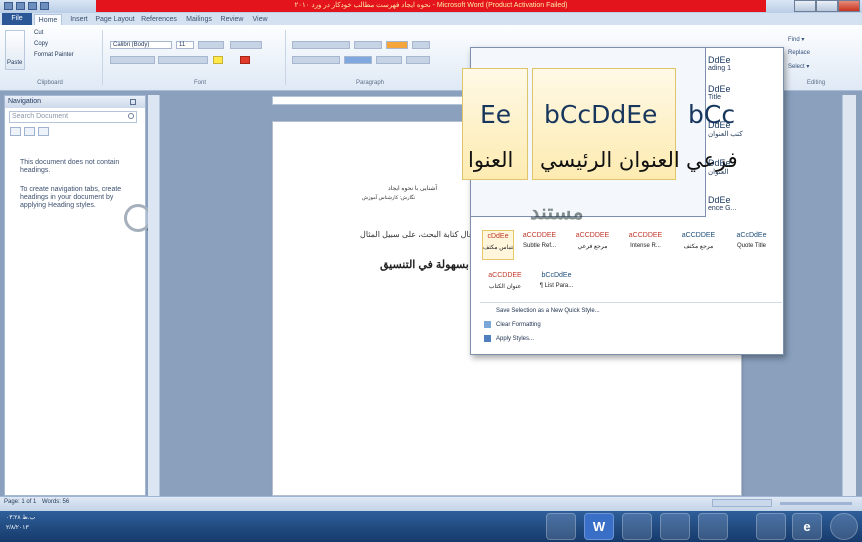  What do you see at coordinates (610, 160) in the screenshot?
I see `style-arabic-center: العنوان الرئيسي` at bounding box center [610, 160].